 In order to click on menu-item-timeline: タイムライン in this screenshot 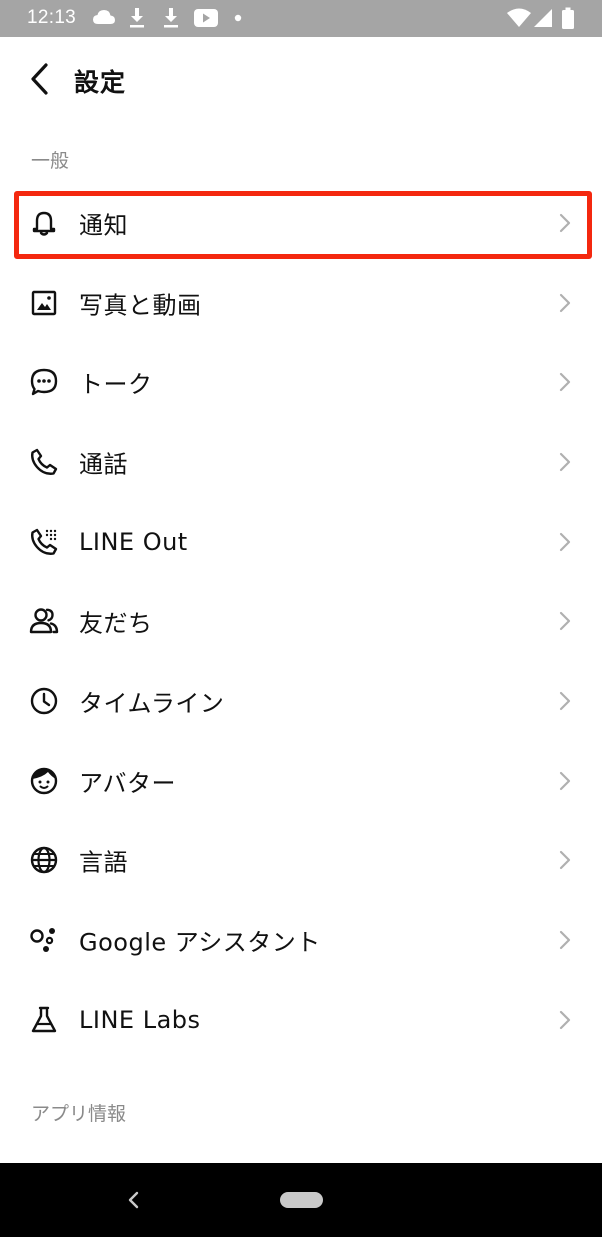, I will do `click(301, 701)`.